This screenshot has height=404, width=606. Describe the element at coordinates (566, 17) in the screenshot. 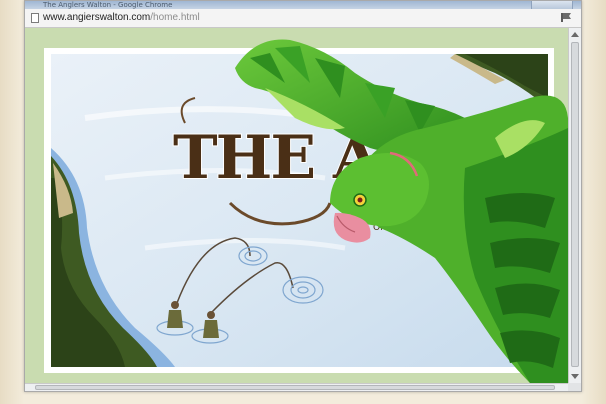

I see `feed-icon` at that location.